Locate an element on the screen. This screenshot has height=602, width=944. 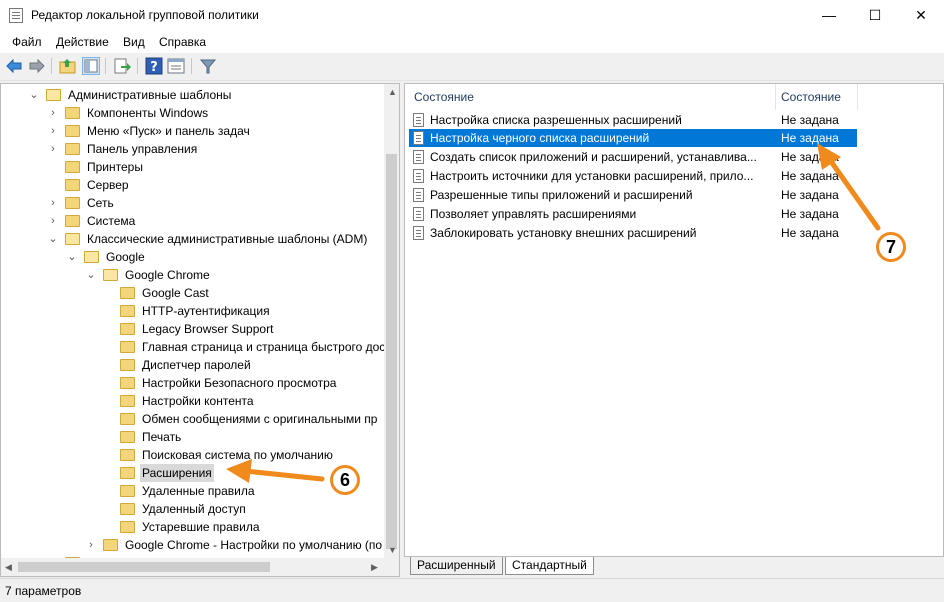
policy-editor-app-icon is located at coordinates (16, 15).